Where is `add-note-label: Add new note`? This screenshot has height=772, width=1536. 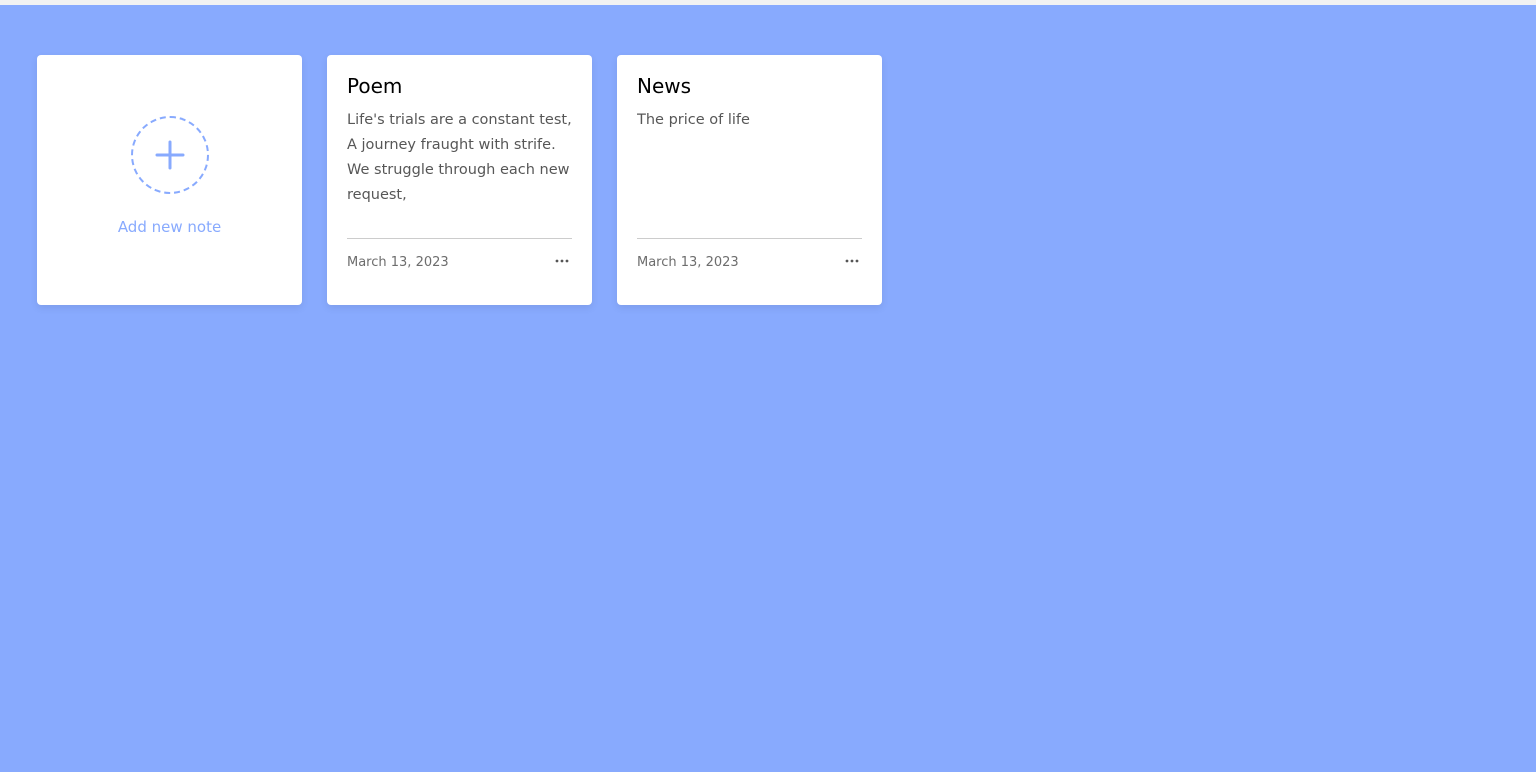
add-note-label: Add new note is located at coordinates (169, 227).